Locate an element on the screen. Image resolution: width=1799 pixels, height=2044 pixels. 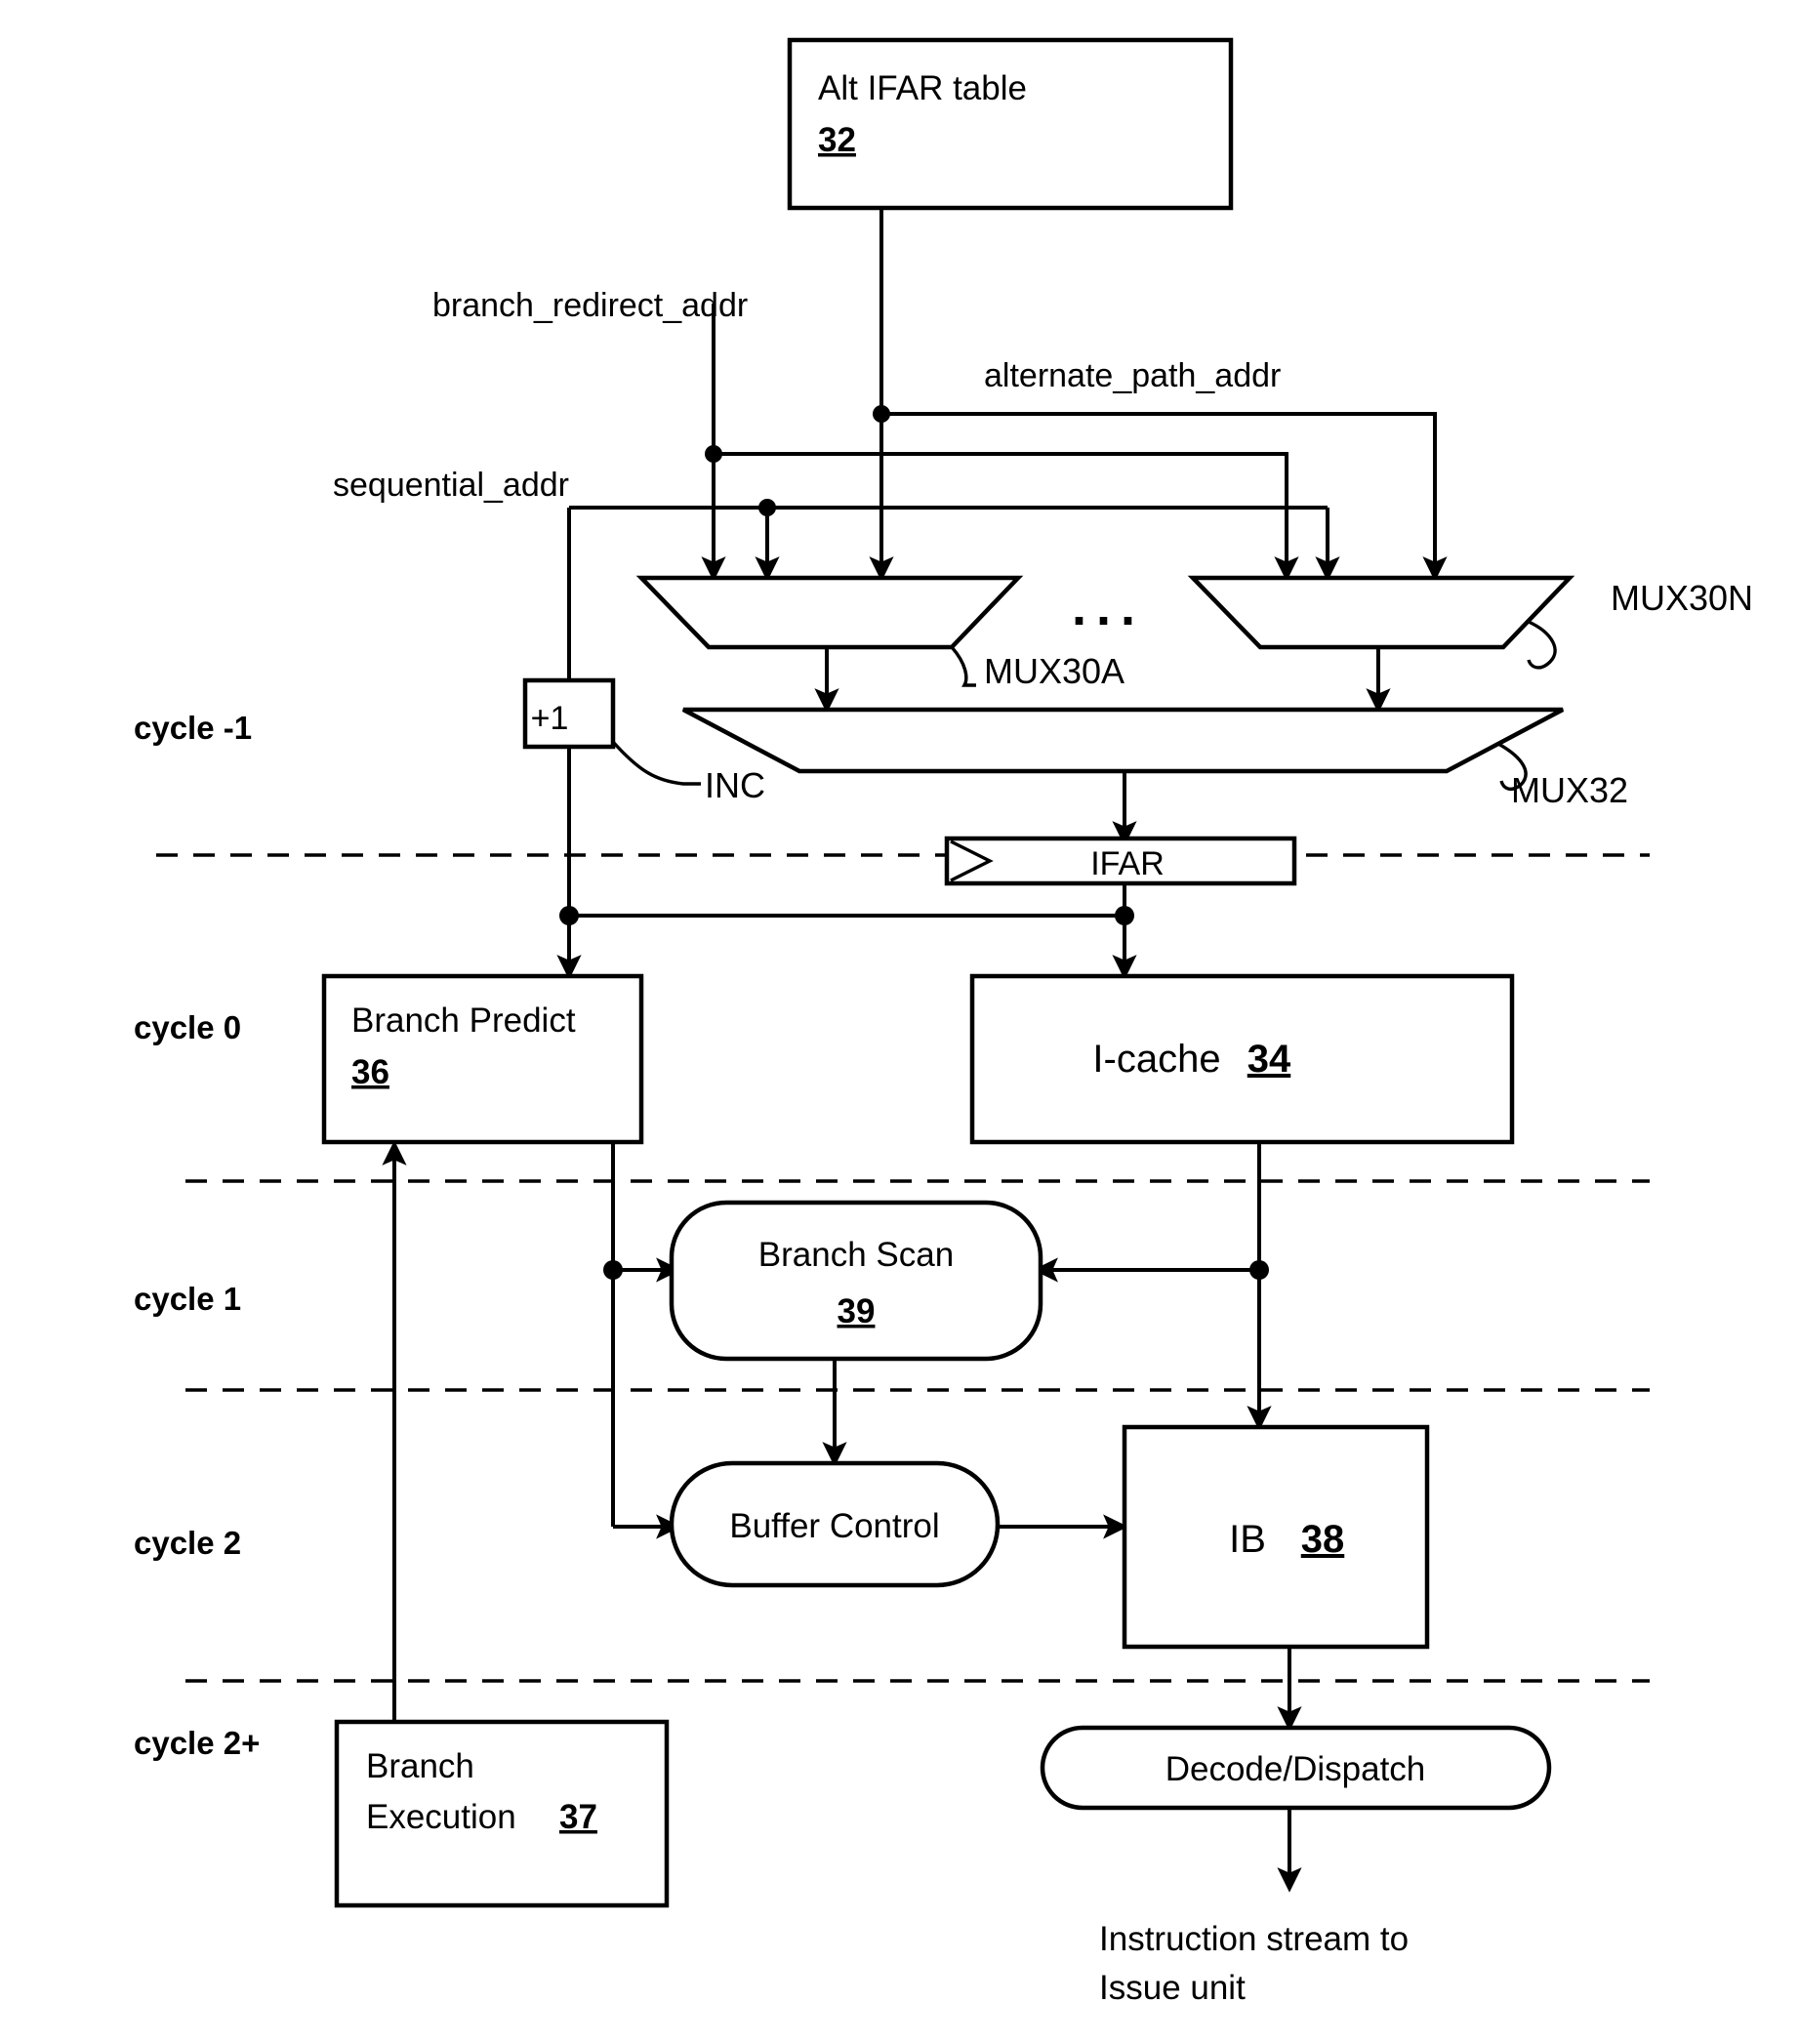
instruction-buffer-ref: 38 is located at coordinates (1323, 1539).